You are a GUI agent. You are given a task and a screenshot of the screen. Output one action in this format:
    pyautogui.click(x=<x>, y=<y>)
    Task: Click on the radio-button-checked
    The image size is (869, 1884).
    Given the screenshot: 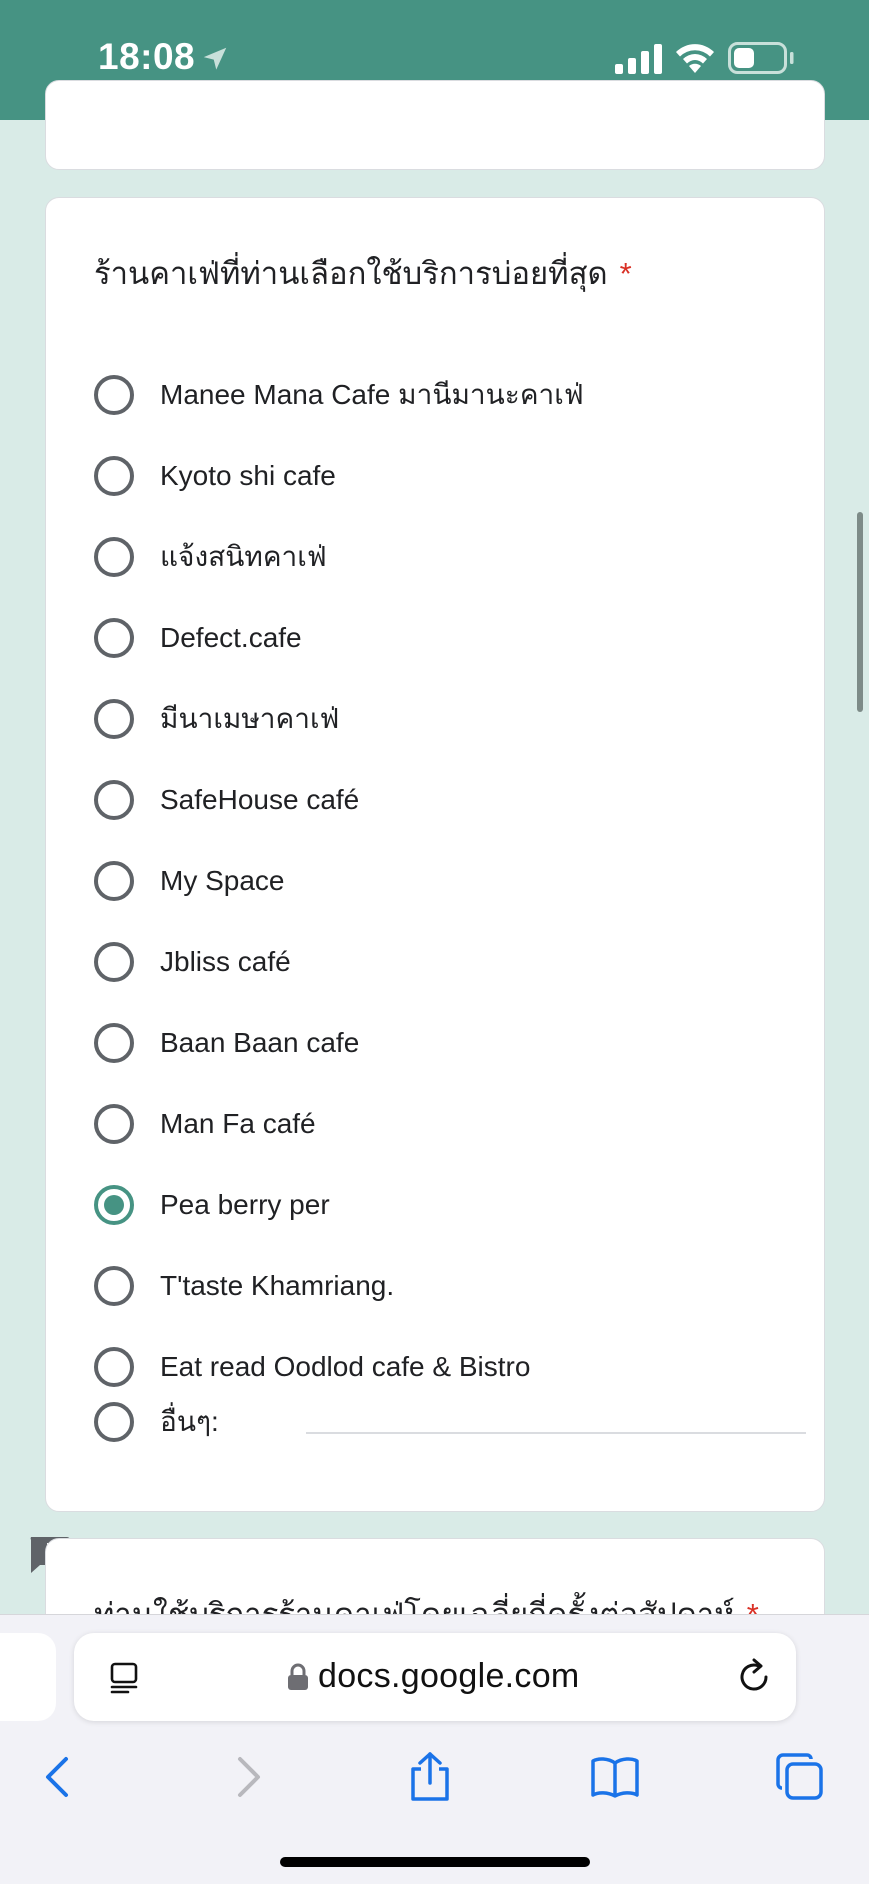 What is the action you would take?
    pyautogui.click(x=114, y=1205)
    